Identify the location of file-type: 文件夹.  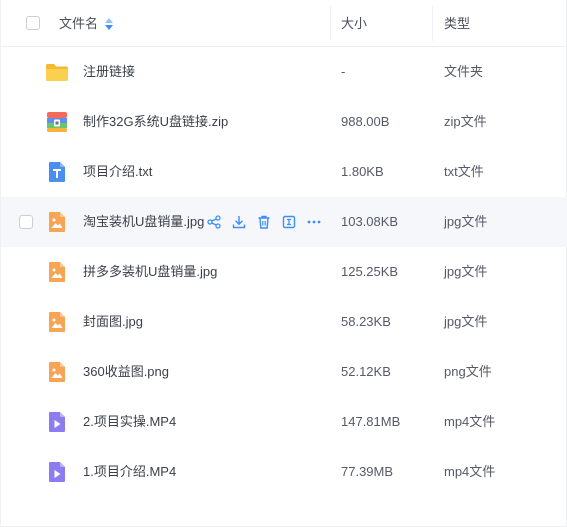
(464, 71).